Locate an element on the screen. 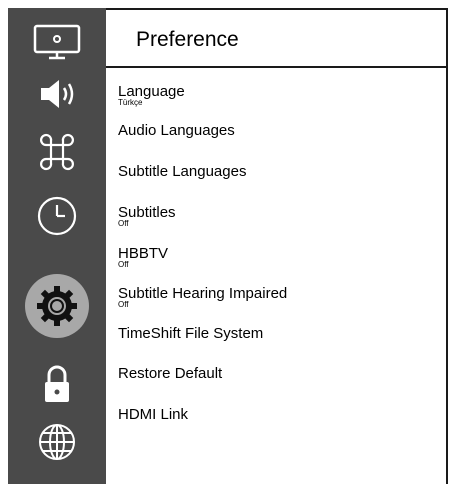  menu-item-hbbtv: HBBTV Off is located at coordinates (278, 257).